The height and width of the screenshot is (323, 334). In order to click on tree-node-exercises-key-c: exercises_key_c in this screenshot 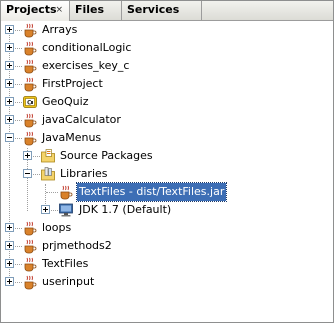, I will do `click(167, 66)`.